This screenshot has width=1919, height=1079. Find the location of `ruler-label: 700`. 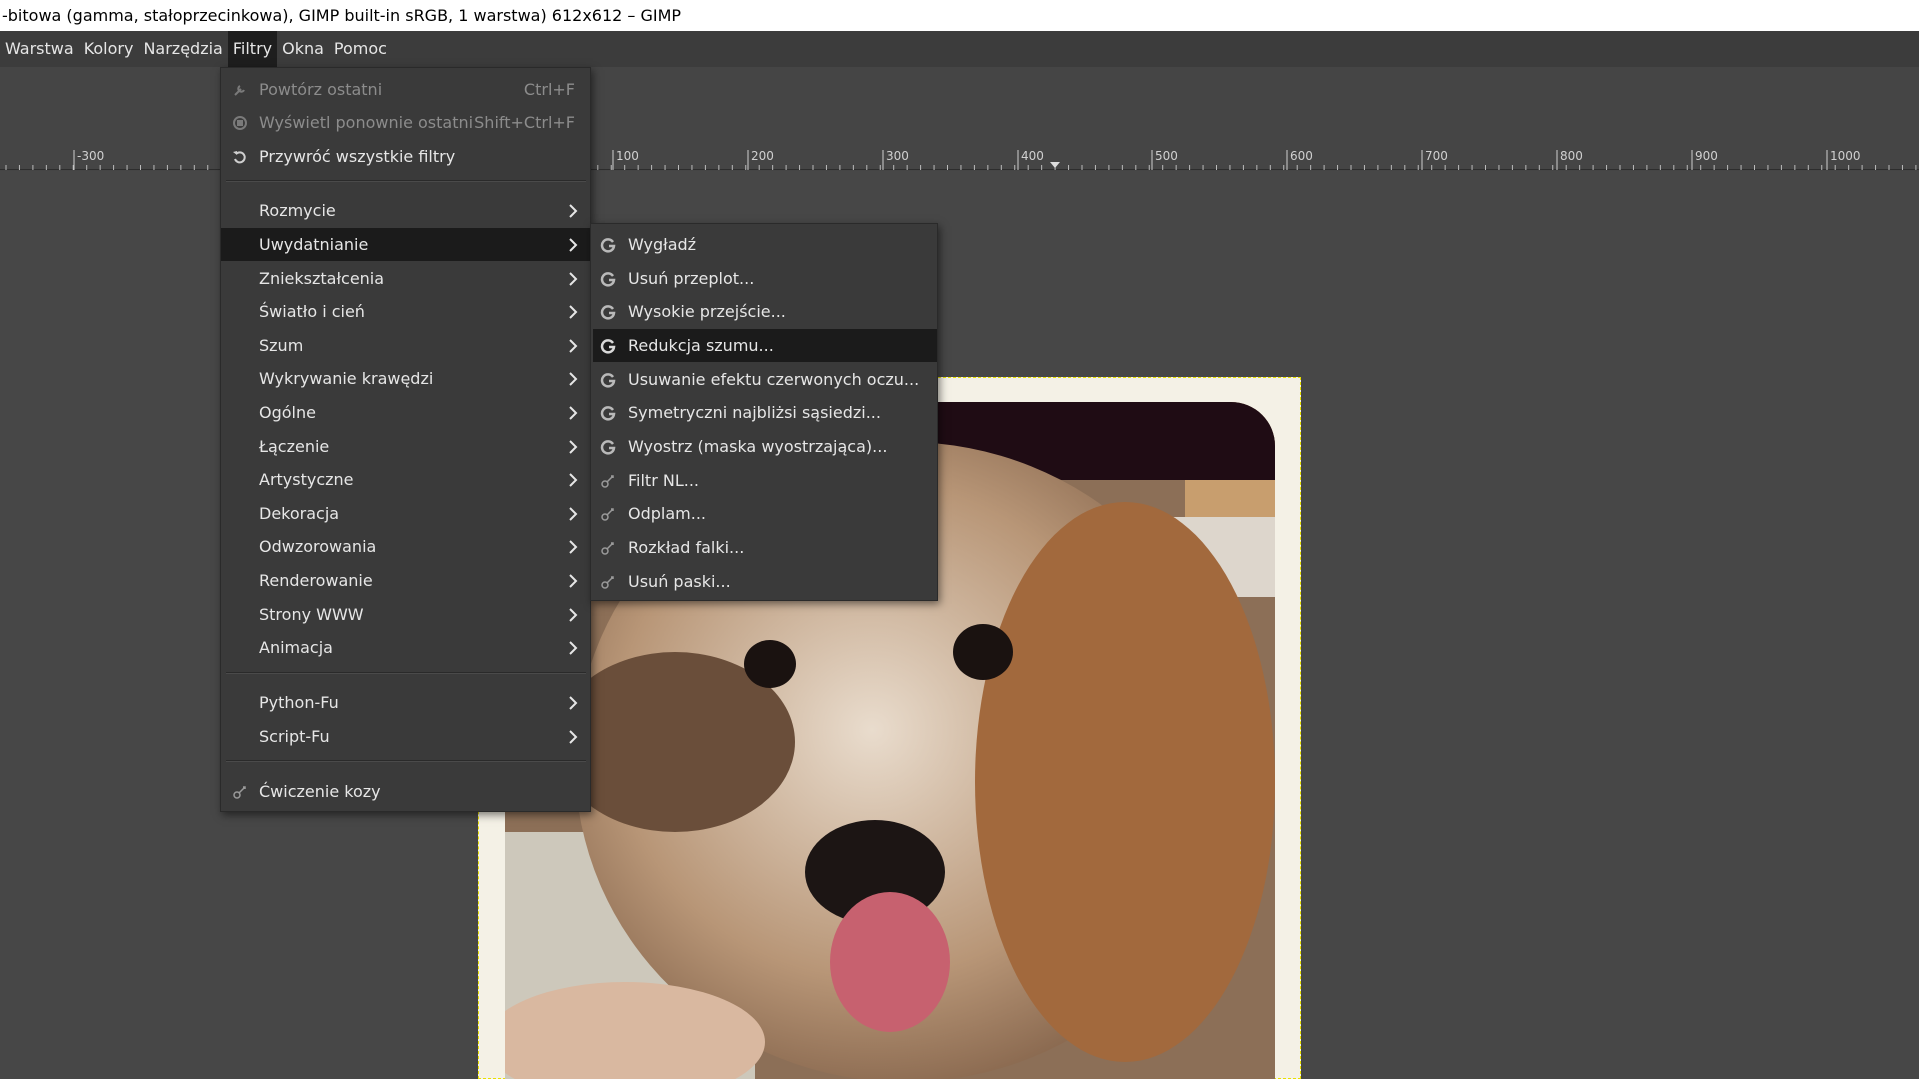

ruler-label: 700 is located at coordinates (1436, 156).